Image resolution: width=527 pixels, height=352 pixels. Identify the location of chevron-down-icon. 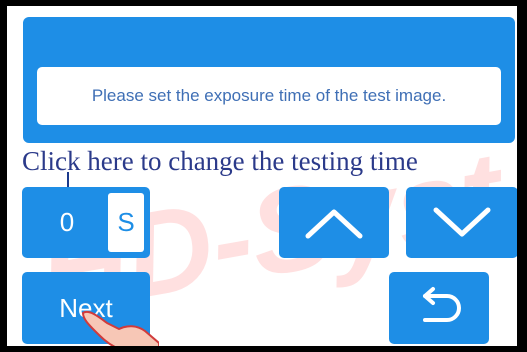
(462, 221).